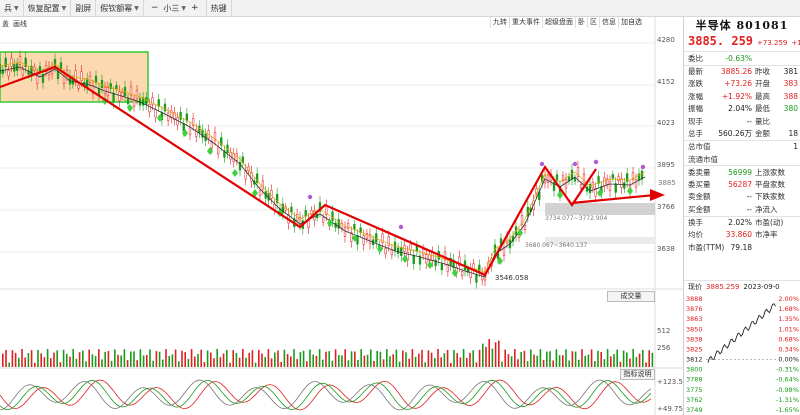 This screenshot has height=415, width=800. I want to click on chart-tab-draw-line: 画线, so click(20, 24).